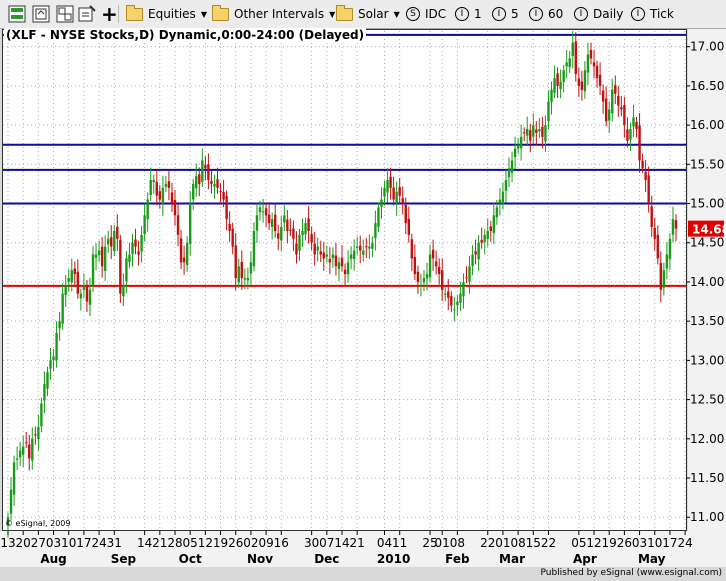 This screenshot has width=726, height=581. I want to click on x-tick-label: 28, so click(174, 543).